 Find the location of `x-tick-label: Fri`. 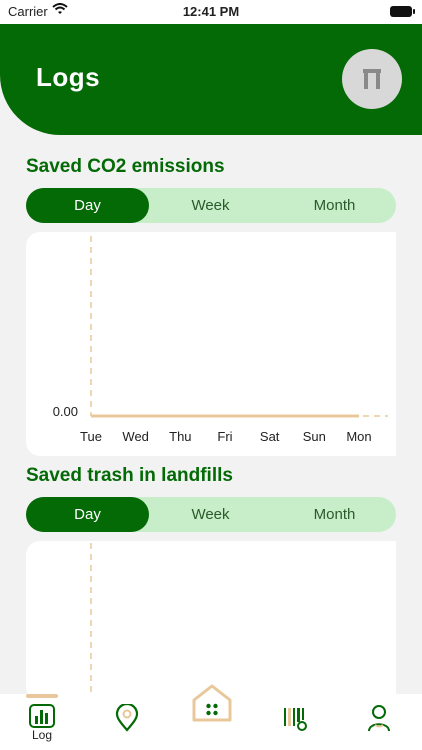

x-tick-label: Fri is located at coordinates (224, 436).